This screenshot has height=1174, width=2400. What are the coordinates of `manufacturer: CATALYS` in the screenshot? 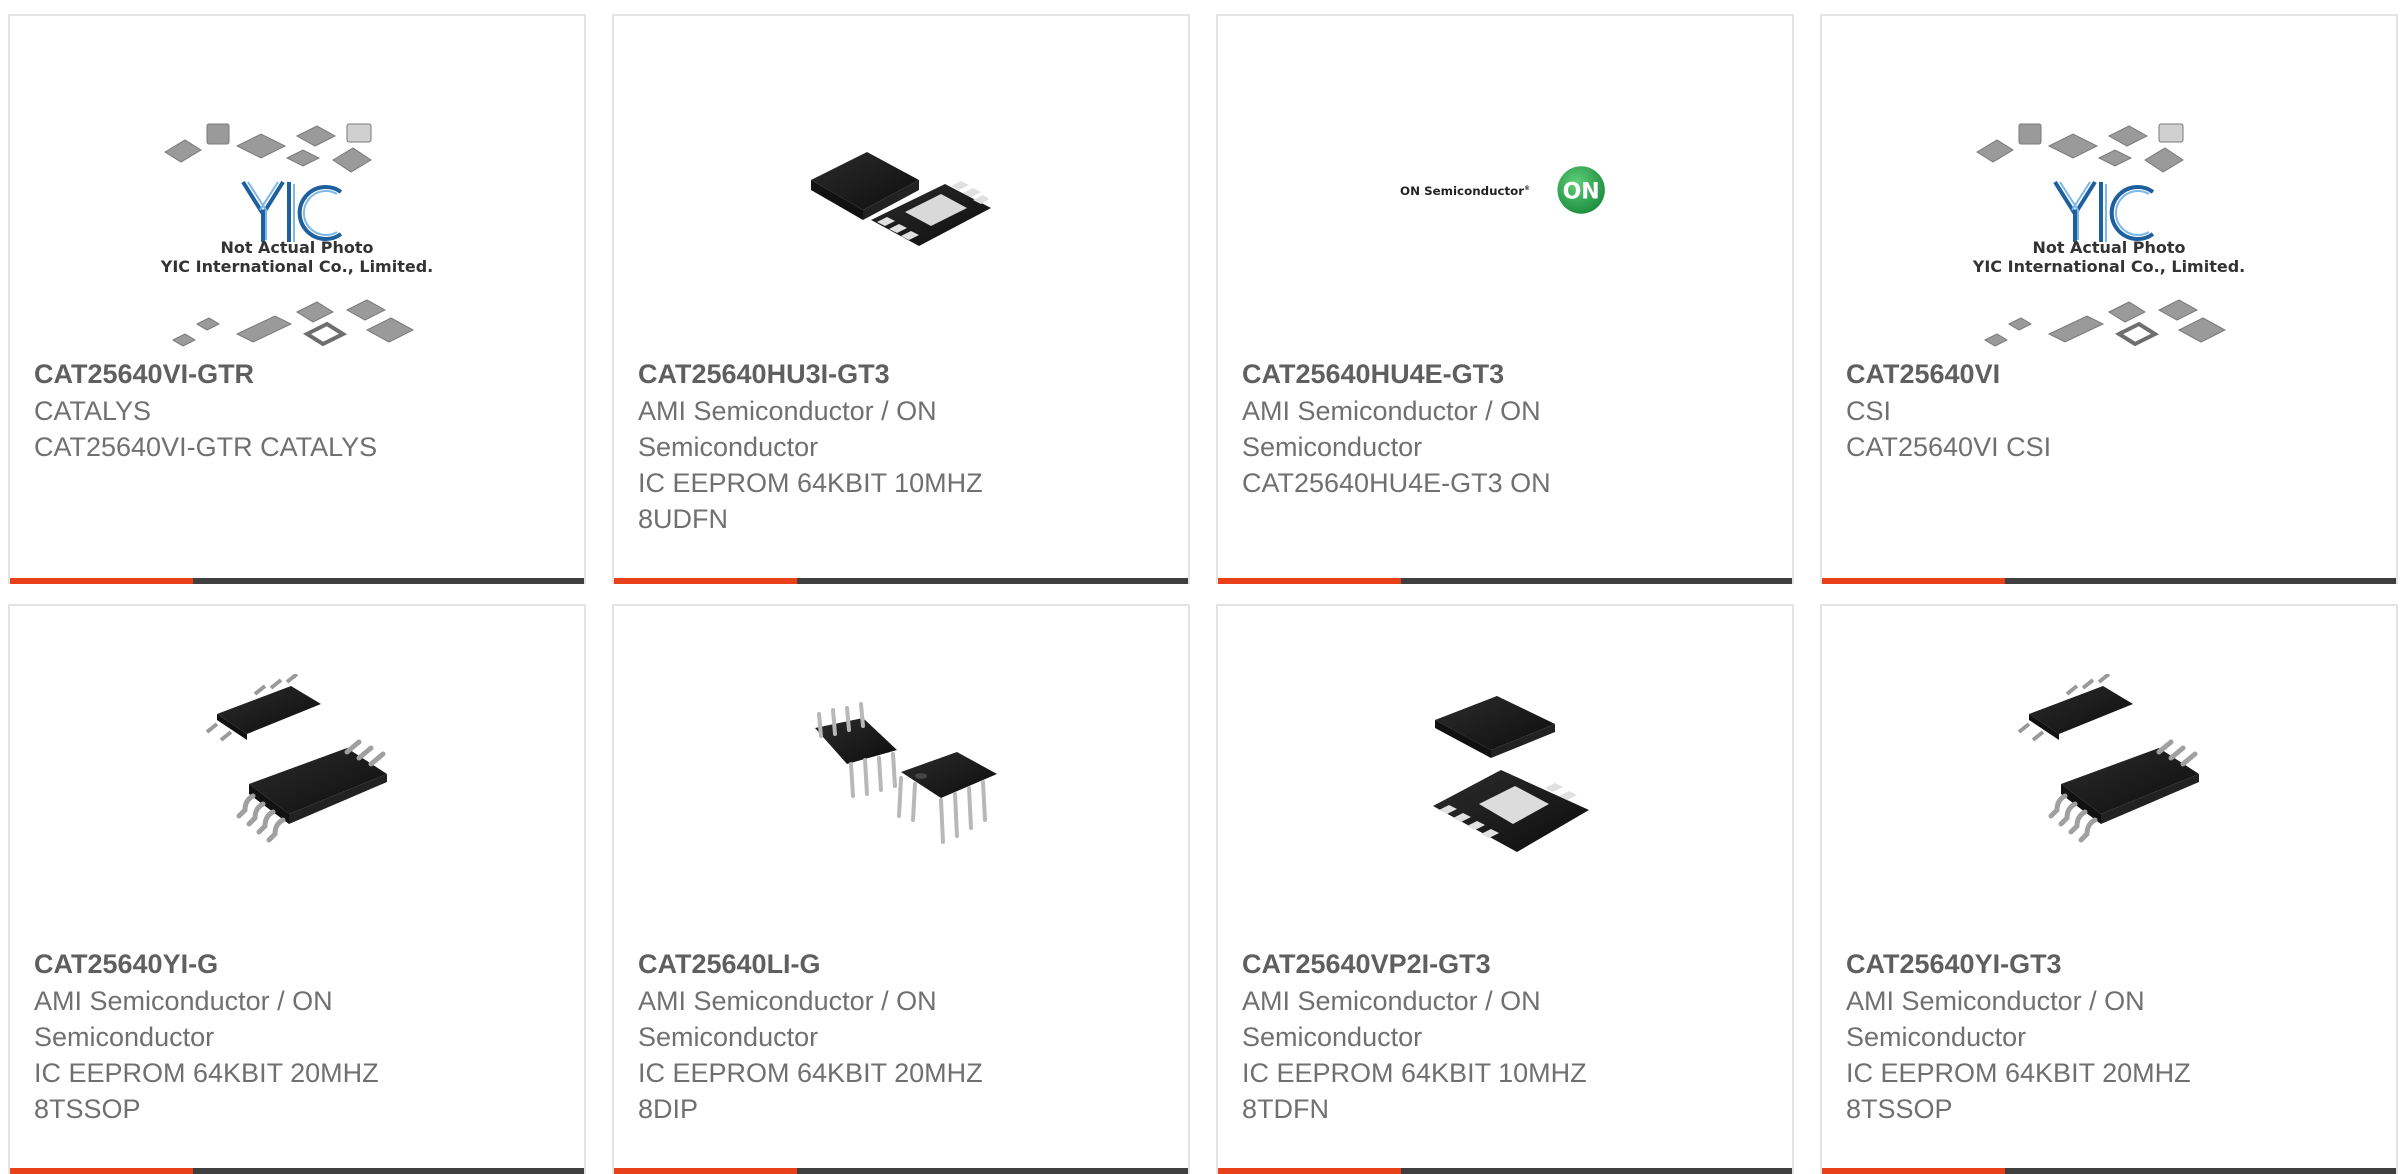 It's located at (93, 411).